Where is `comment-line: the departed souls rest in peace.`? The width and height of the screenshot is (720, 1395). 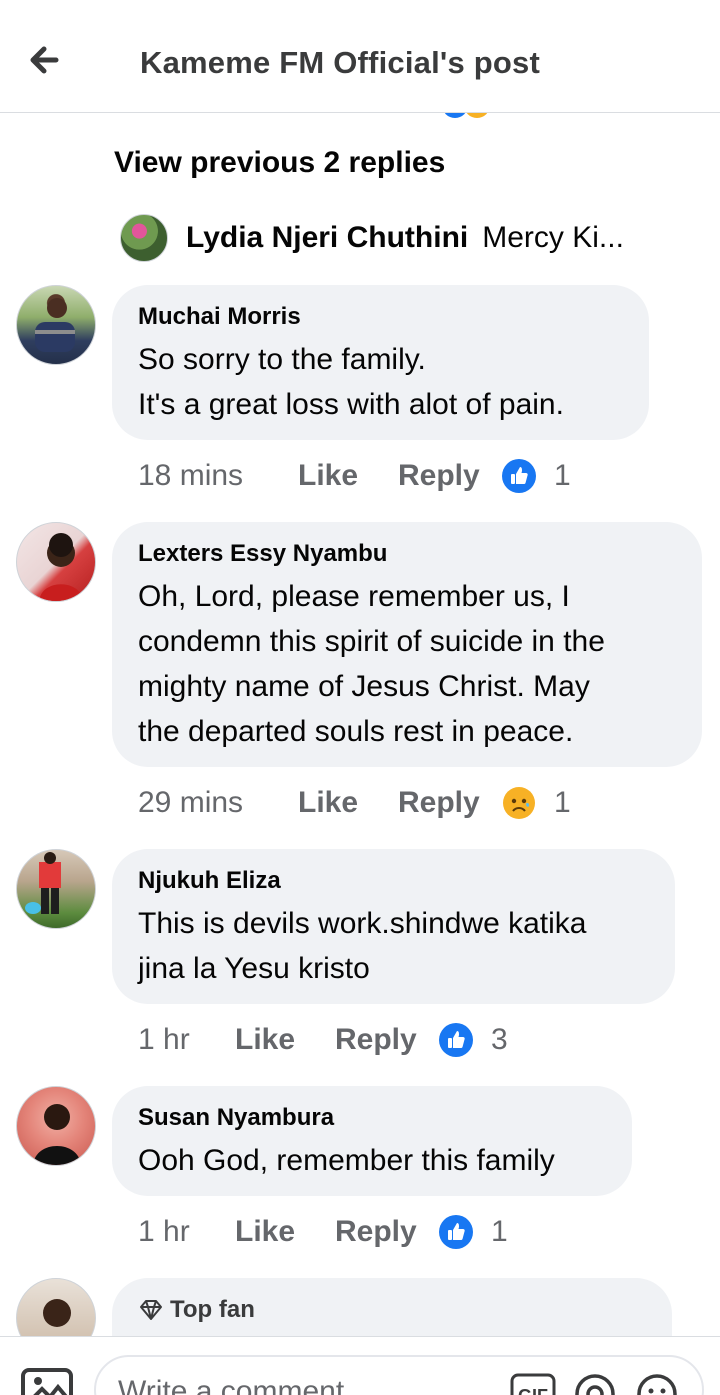 comment-line: the departed souls rest in peace. is located at coordinates (356, 731).